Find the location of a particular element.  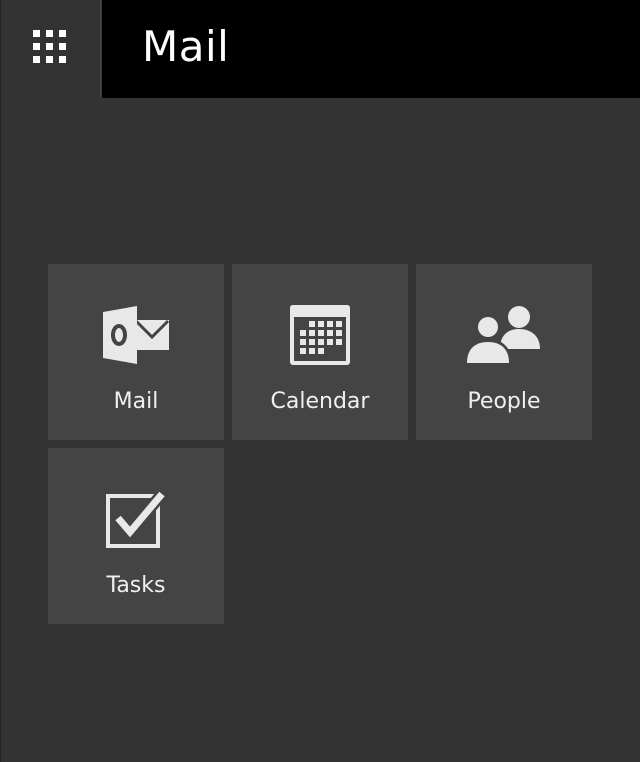

tasks-tile-label: Tasks is located at coordinates (136, 585).